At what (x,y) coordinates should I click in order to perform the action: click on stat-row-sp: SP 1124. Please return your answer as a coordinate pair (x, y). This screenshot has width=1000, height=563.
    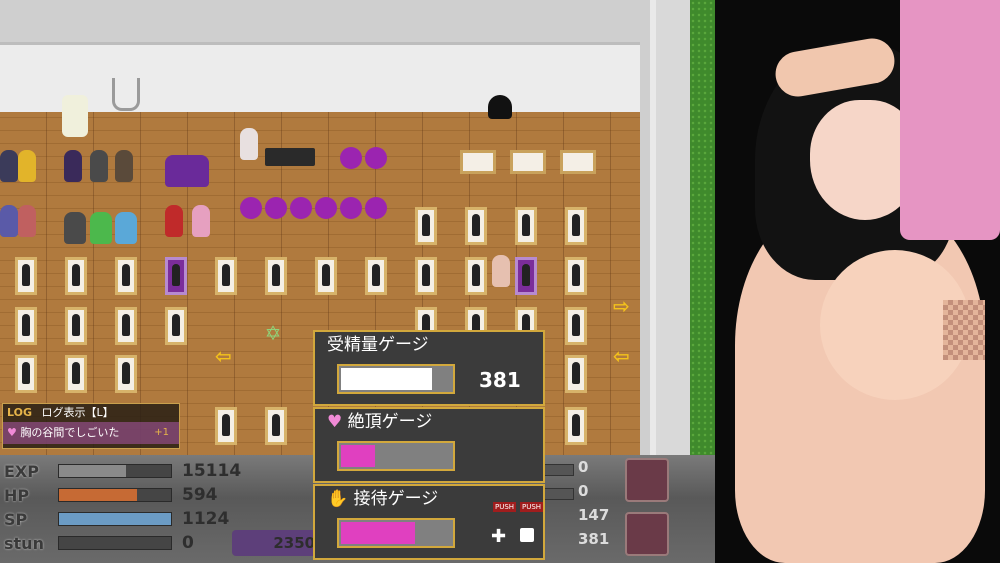
    Looking at the image, I should click on (128, 519).